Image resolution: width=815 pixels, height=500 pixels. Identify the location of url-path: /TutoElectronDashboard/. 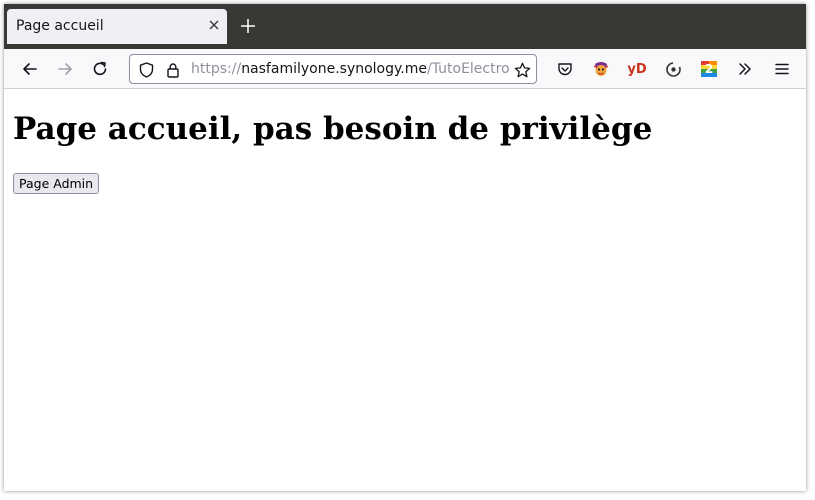
(468, 69).